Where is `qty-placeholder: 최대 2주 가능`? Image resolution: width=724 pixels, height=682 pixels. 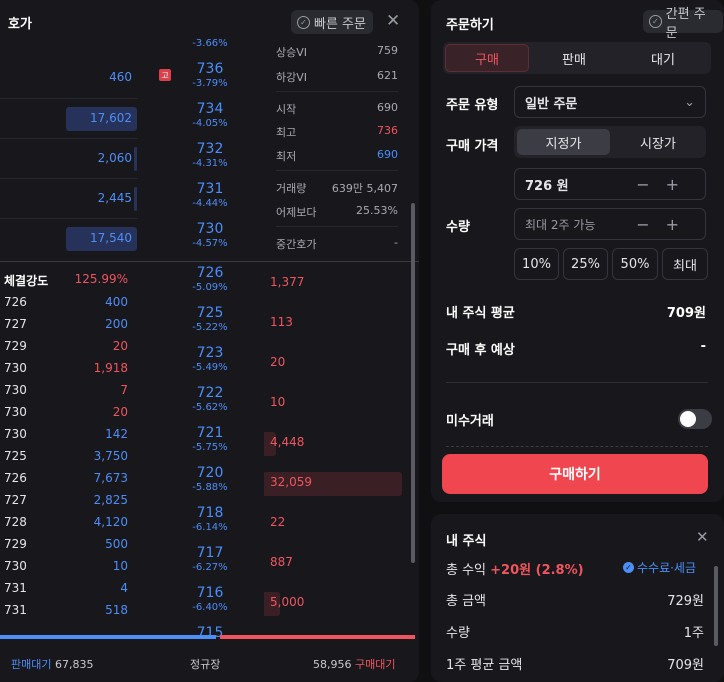 qty-placeholder: 최대 2주 가능 is located at coordinates (560, 224).